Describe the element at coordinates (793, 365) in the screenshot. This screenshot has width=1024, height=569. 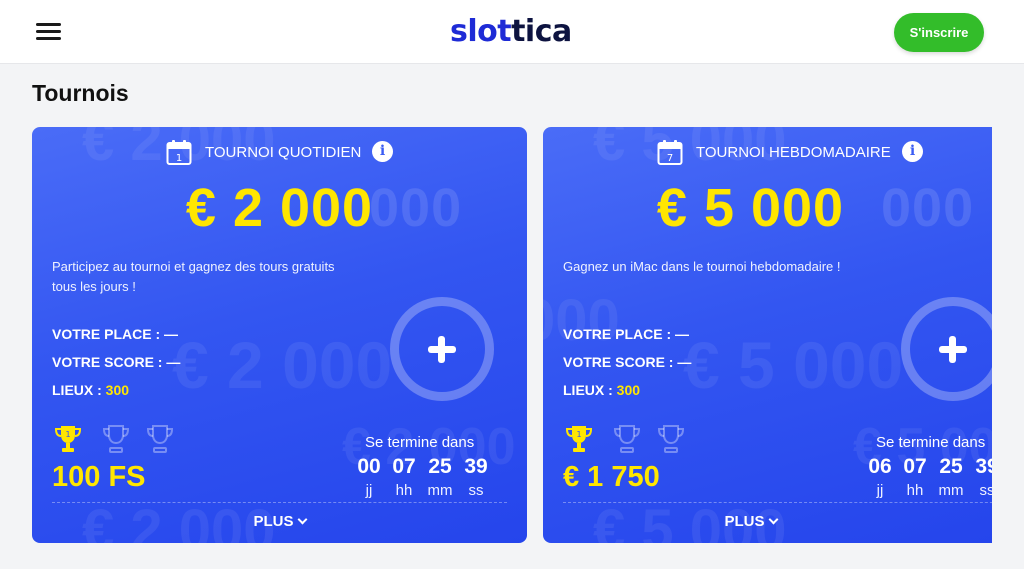
I see `background-watermark: € 5 000` at that location.